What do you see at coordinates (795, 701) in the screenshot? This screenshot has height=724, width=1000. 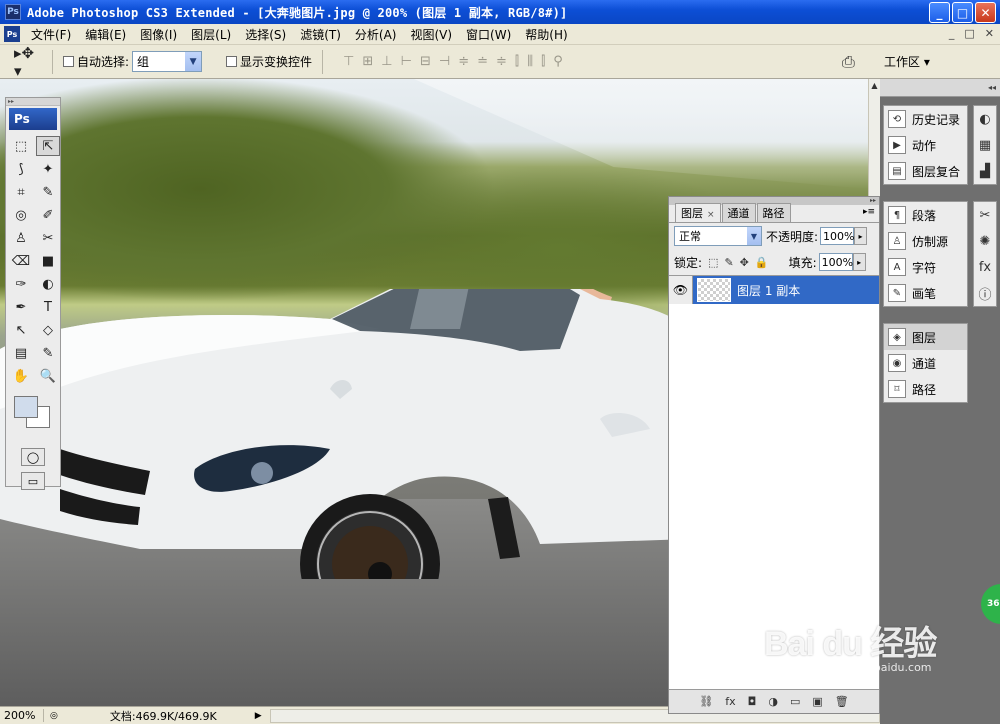 I see `new-group-icon: ▭` at bounding box center [795, 701].